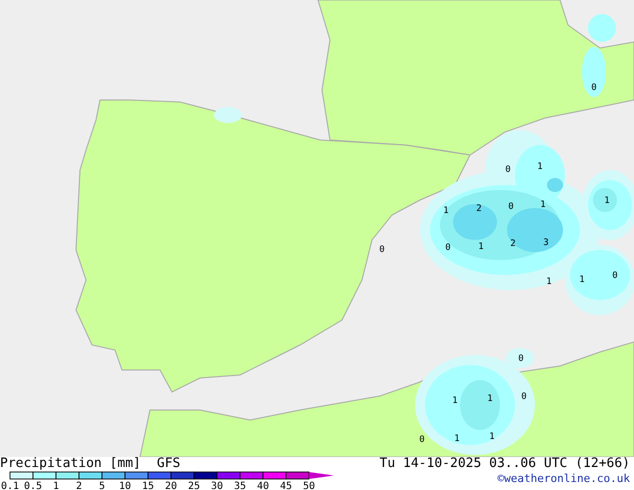  I want to click on map-title: Precipitation [mm], so click(70, 464).